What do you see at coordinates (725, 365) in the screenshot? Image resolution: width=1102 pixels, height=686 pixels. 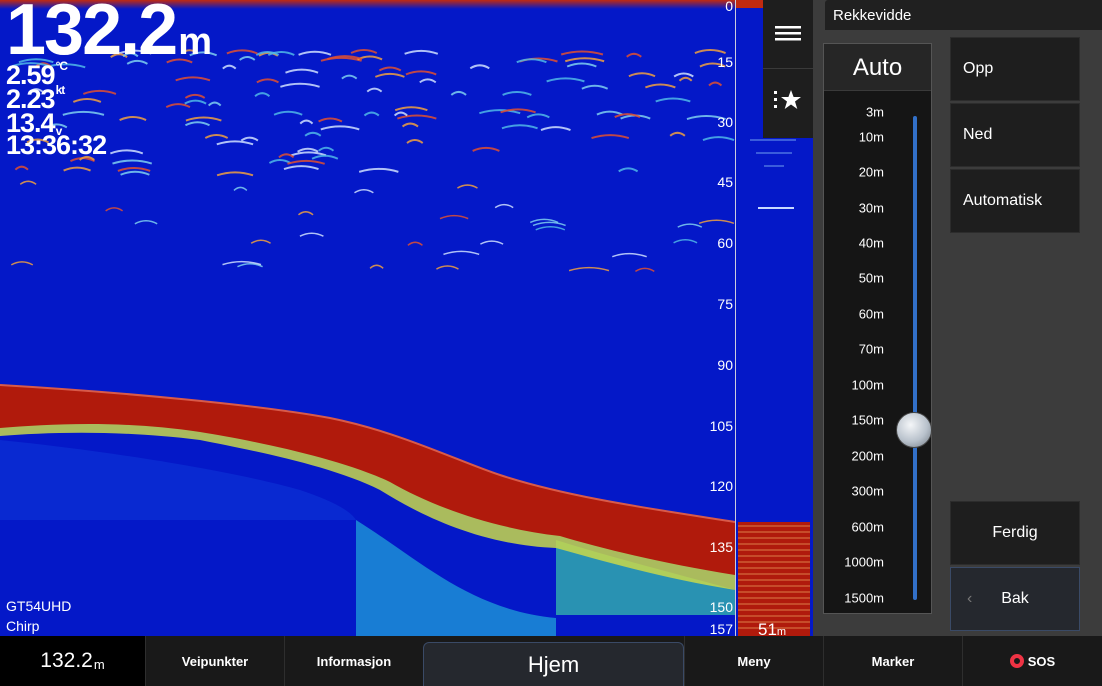 I see `depth-scale-label: 90` at bounding box center [725, 365].